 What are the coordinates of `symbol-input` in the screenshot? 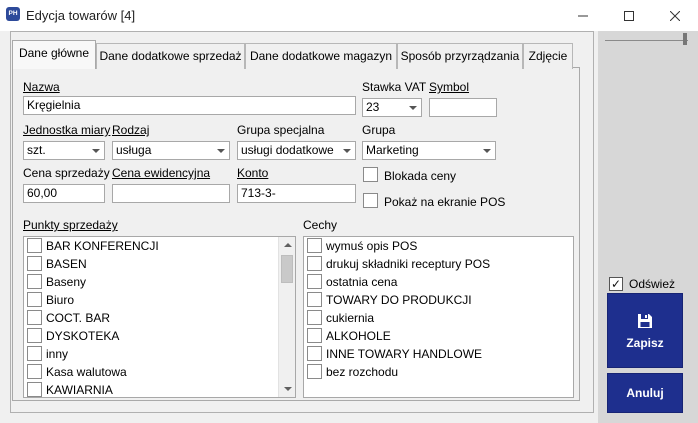 It's located at (463, 107).